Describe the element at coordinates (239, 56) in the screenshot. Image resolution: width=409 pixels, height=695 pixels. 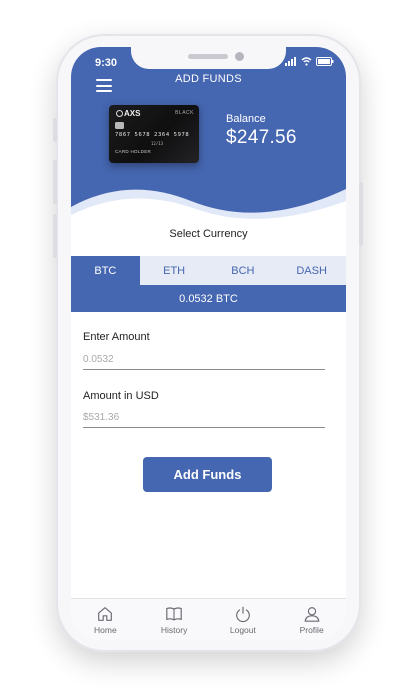
I see `front-camera` at that location.